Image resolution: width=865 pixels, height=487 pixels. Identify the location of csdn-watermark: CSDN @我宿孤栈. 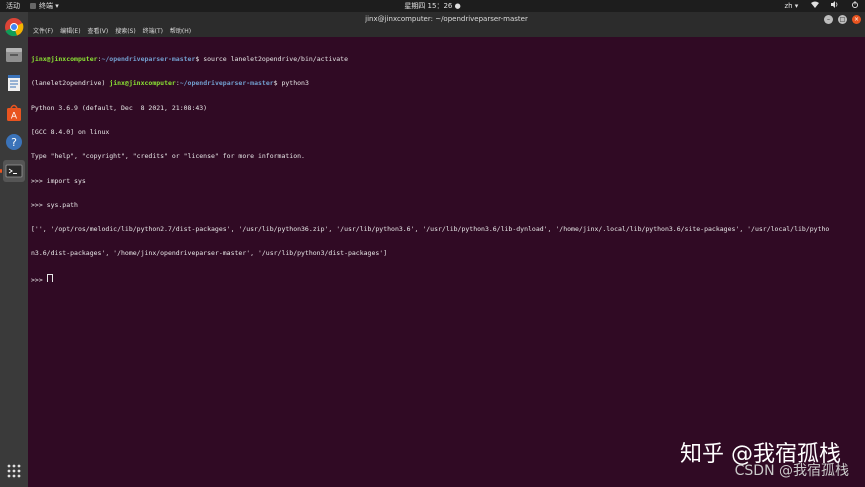
(791, 471).